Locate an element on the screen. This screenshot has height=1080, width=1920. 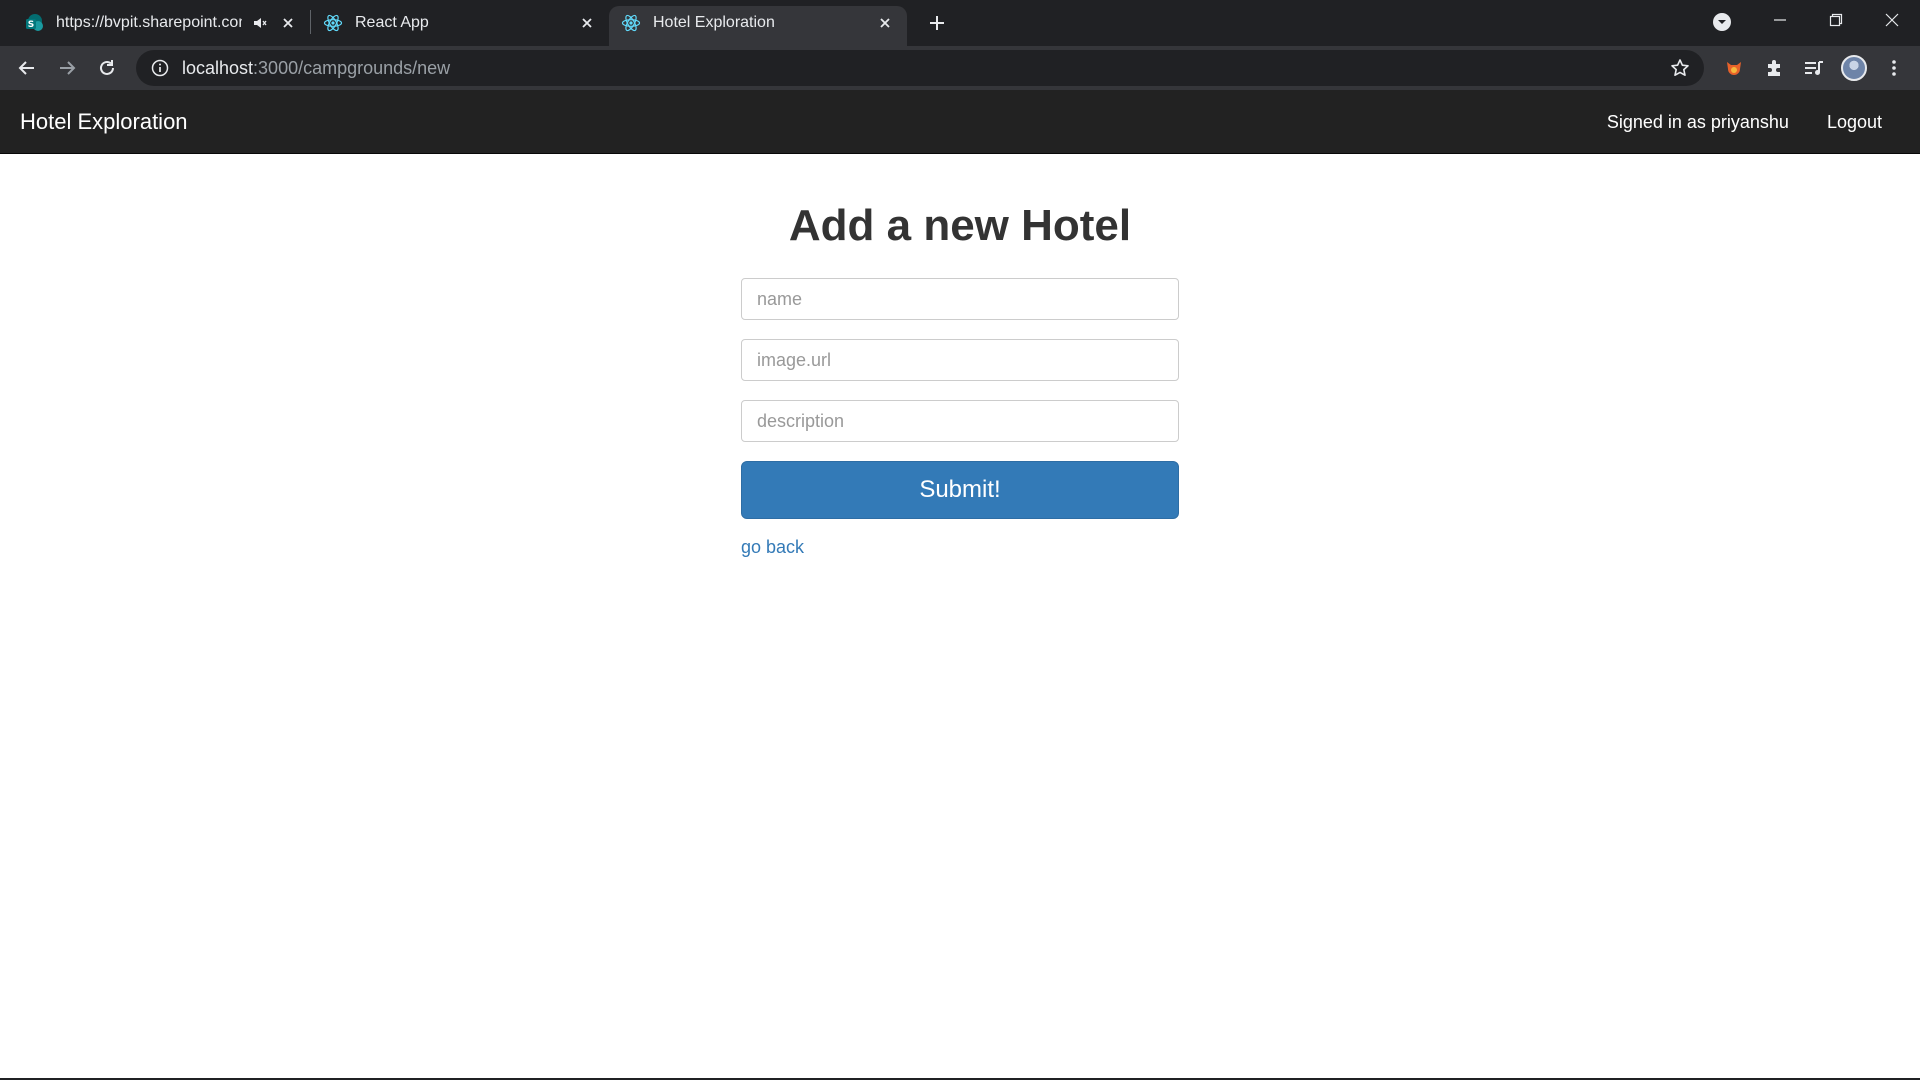
navbar-right: Signed in as priyanshu Logout is located at coordinates (1744, 122).